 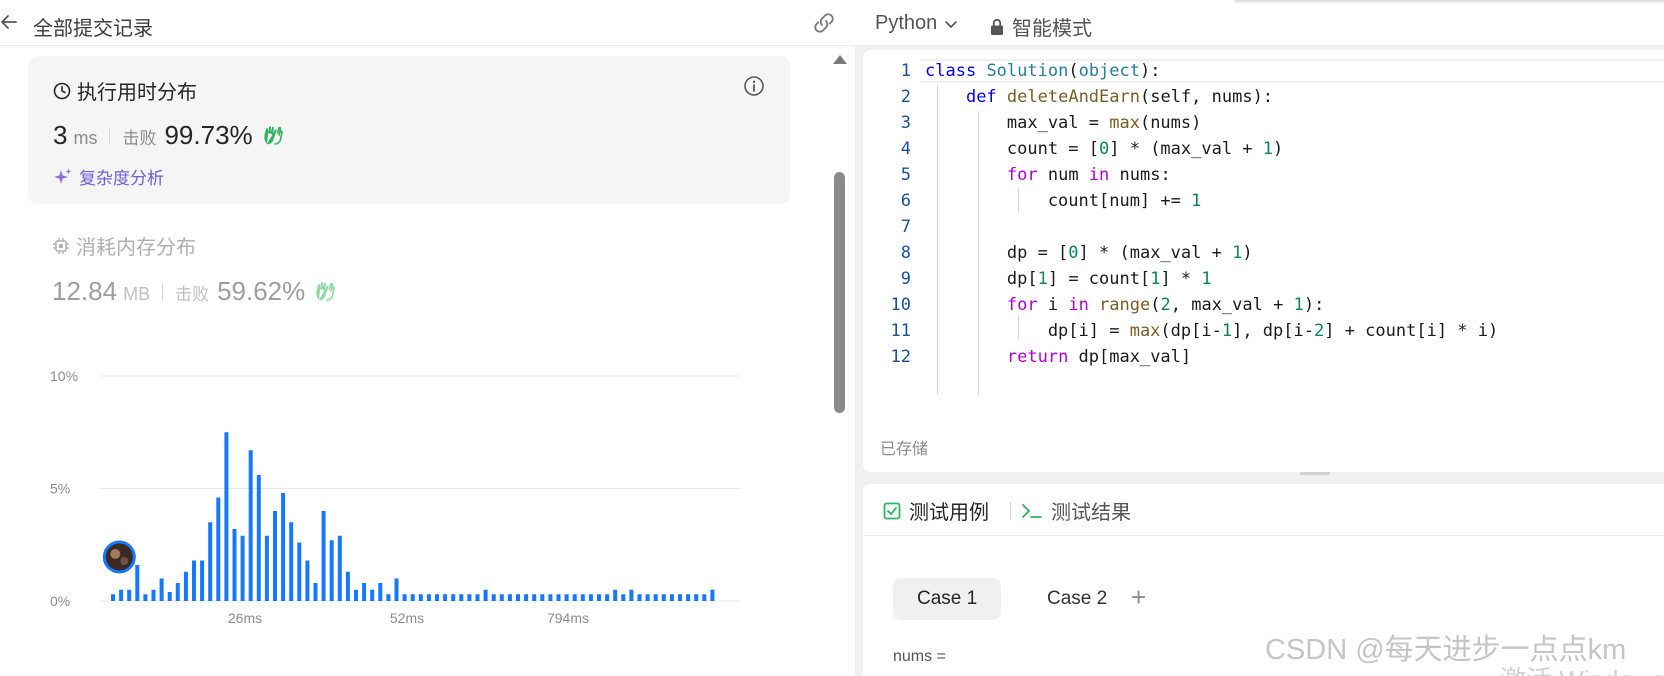 I want to click on tab-testcases: 测试用例, so click(x=936, y=510).